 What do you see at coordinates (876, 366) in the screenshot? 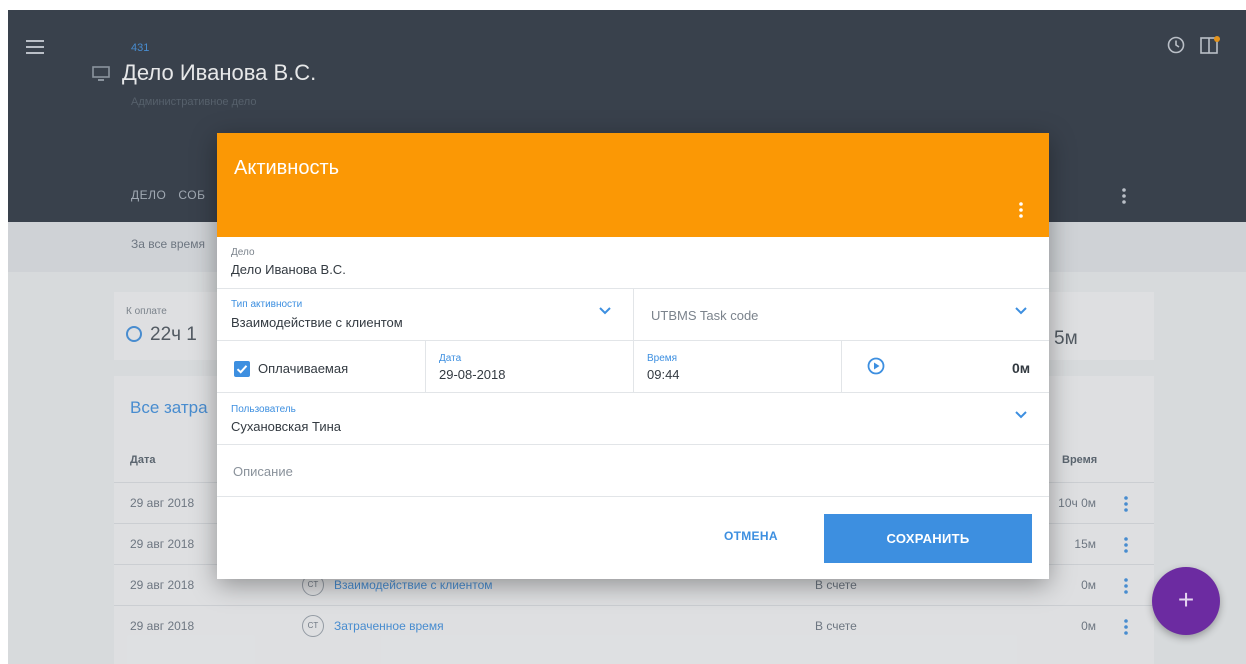
I see `play-timer-icon` at bounding box center [876, 366].